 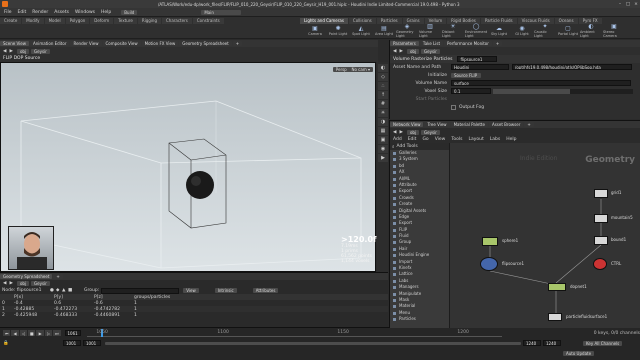 What do you see at coordinates (430, 132) in the screenshot?
I see `network-path-geysir: Geysir` at bounding box center [430, 132].